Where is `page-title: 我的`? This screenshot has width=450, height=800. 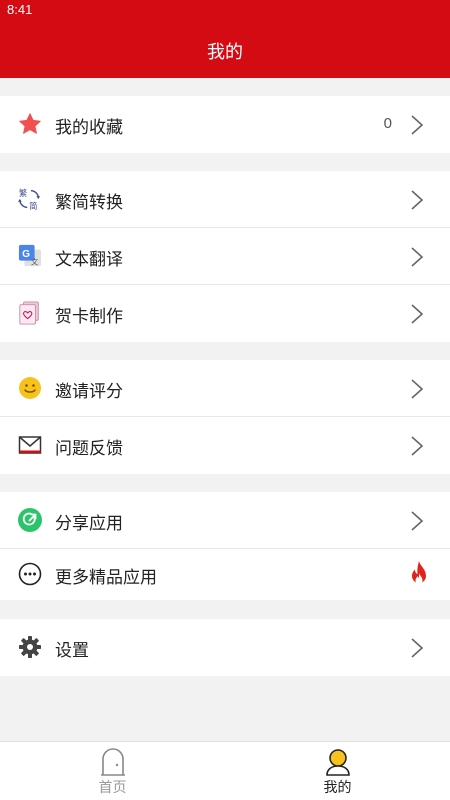
page-title: 我的 is located at coordinates (225, 52).